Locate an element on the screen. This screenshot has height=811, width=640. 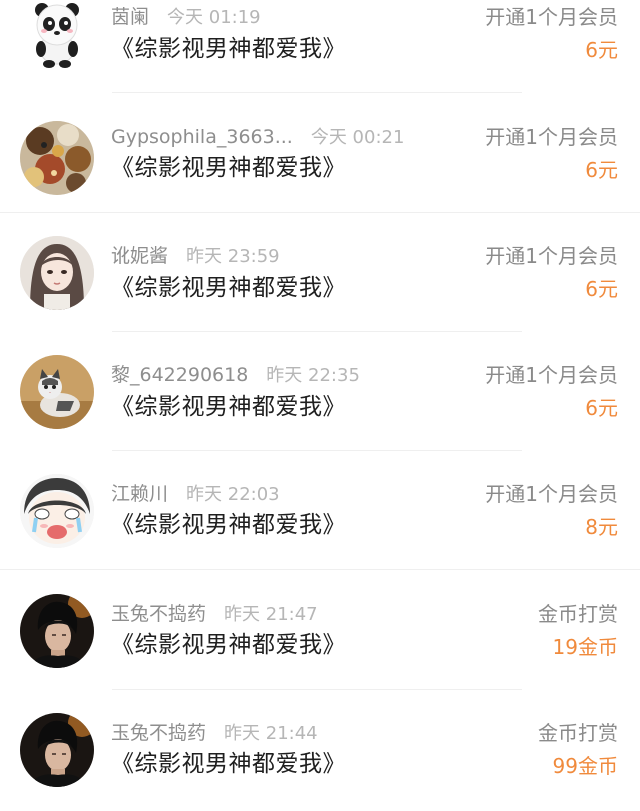
meta-line: 黎_642290618 昨天 22:35 is located at coordinates (235, 375).